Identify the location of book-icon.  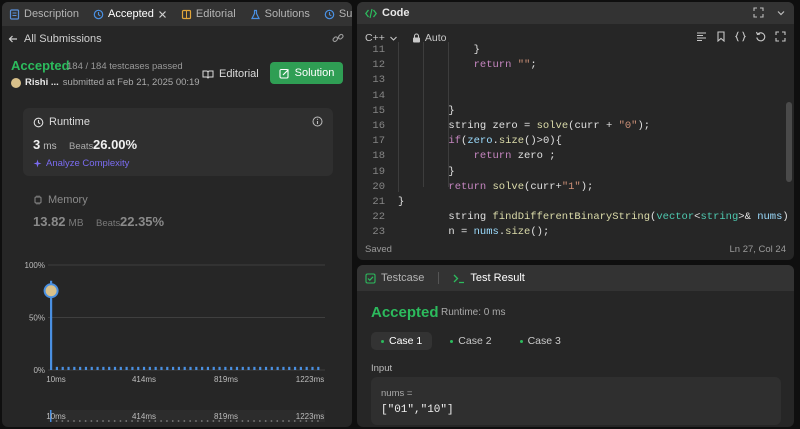
(208, 74).